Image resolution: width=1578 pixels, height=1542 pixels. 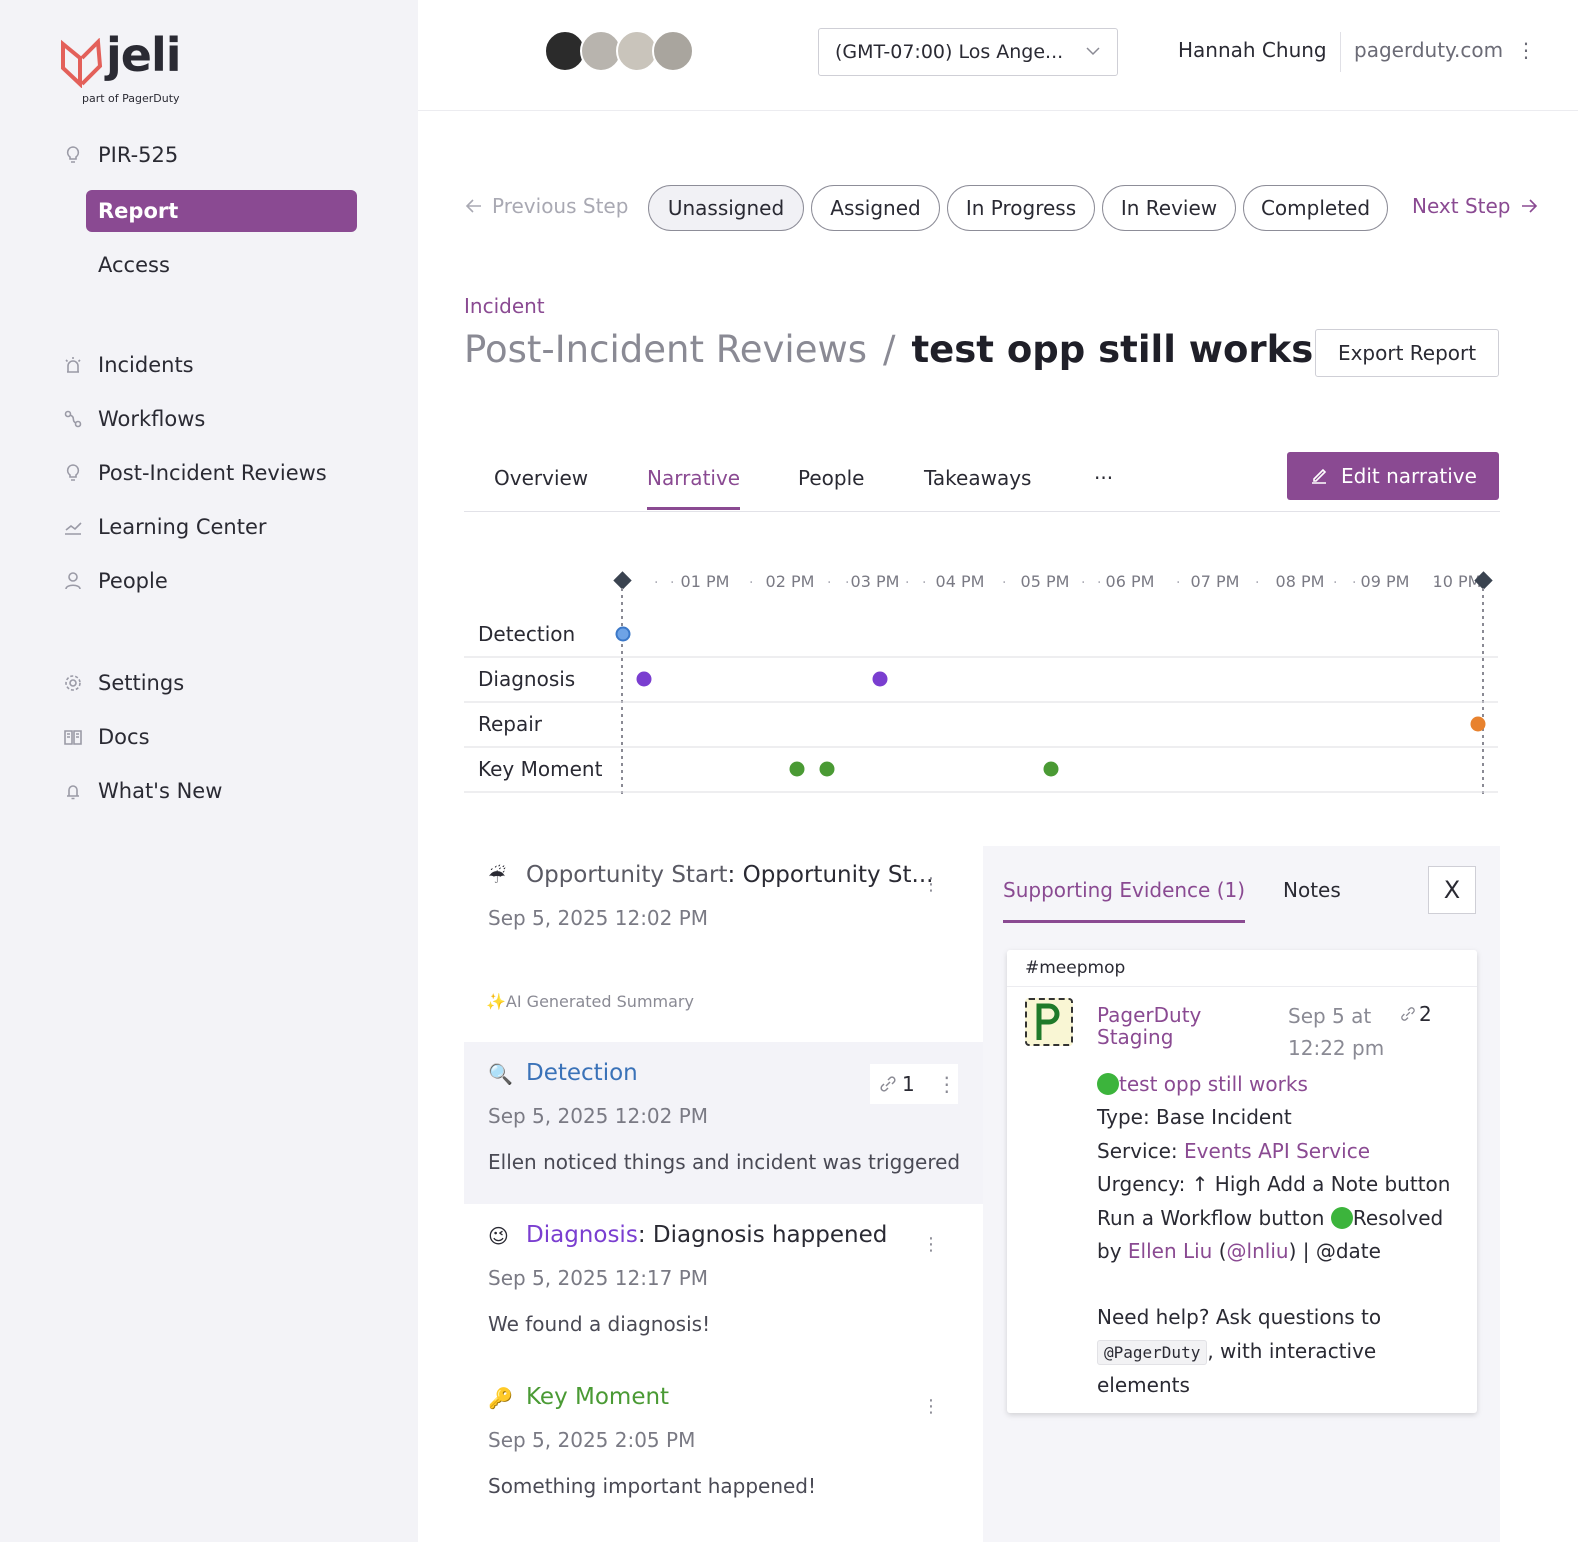 What do you see at coordinates (1526, 50) in the screenshot?
I see `more-menu-icon: ⋮` at bounding box center [1526, 50].